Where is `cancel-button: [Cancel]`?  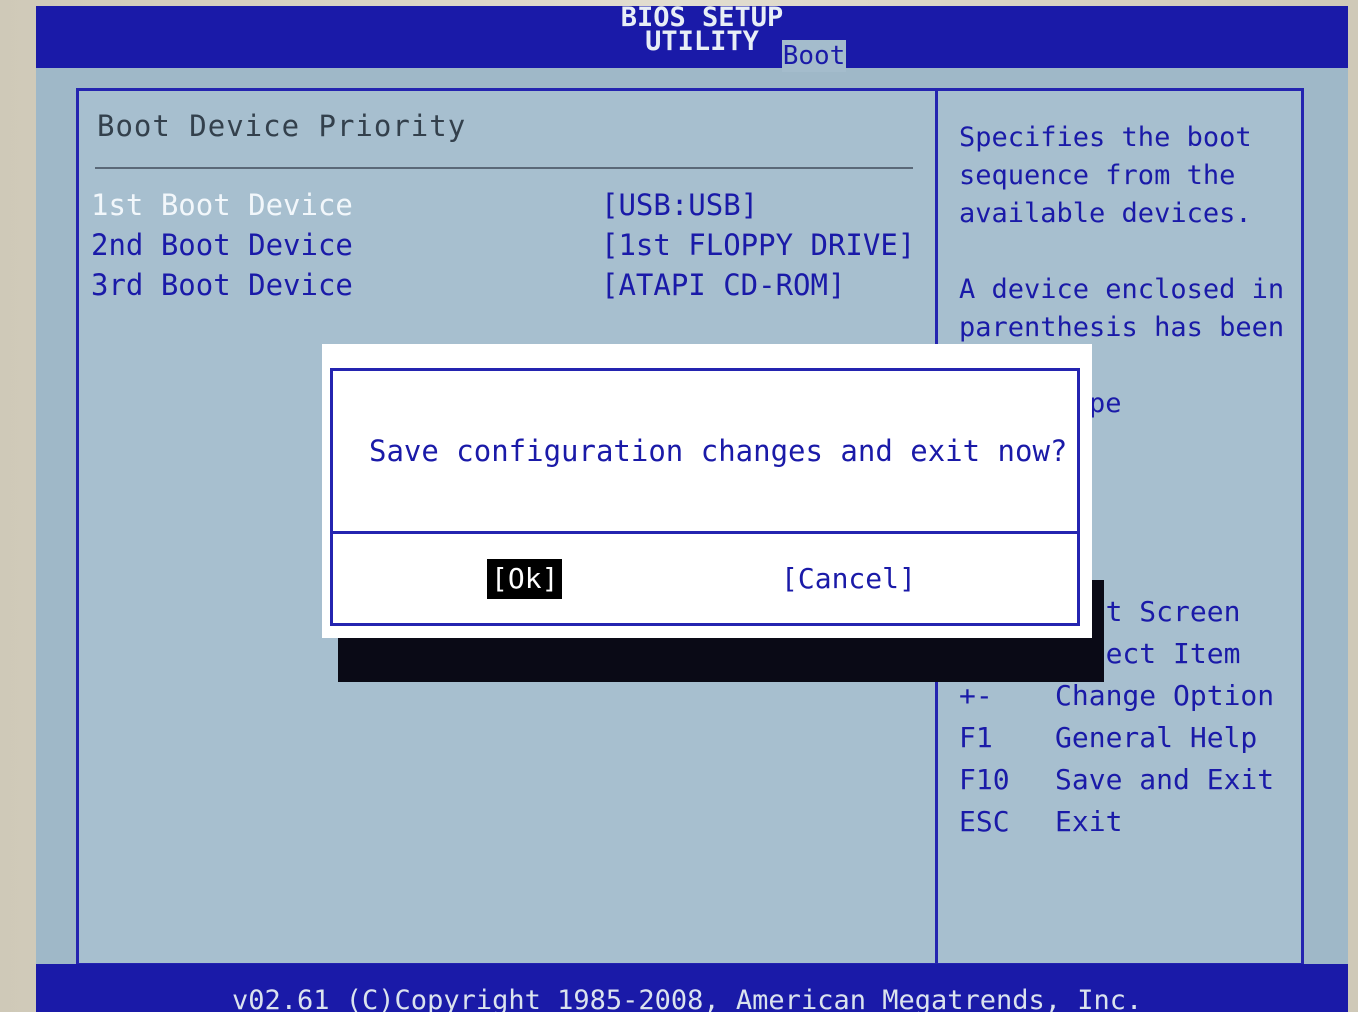 cancel-button: [Cancel] is located at coordinates (848, 579).